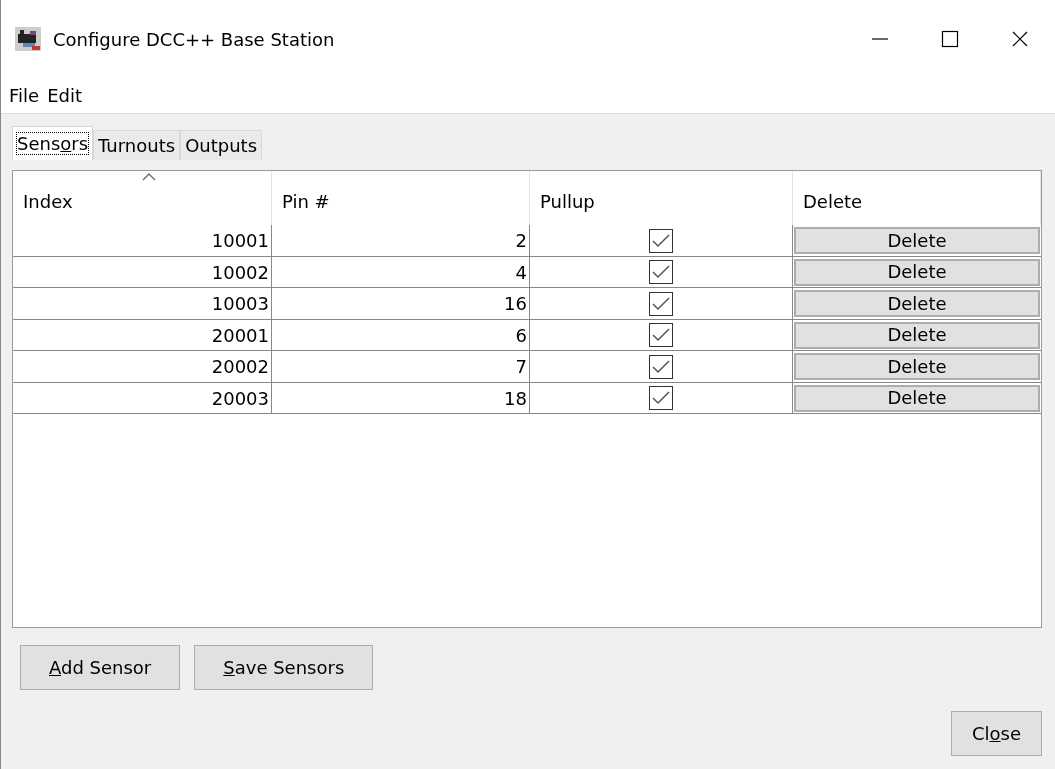 Image resolution: width=1055 pixels, height=769 pixels. I want to click on action-button: Add Sensor, so click(100, 667).